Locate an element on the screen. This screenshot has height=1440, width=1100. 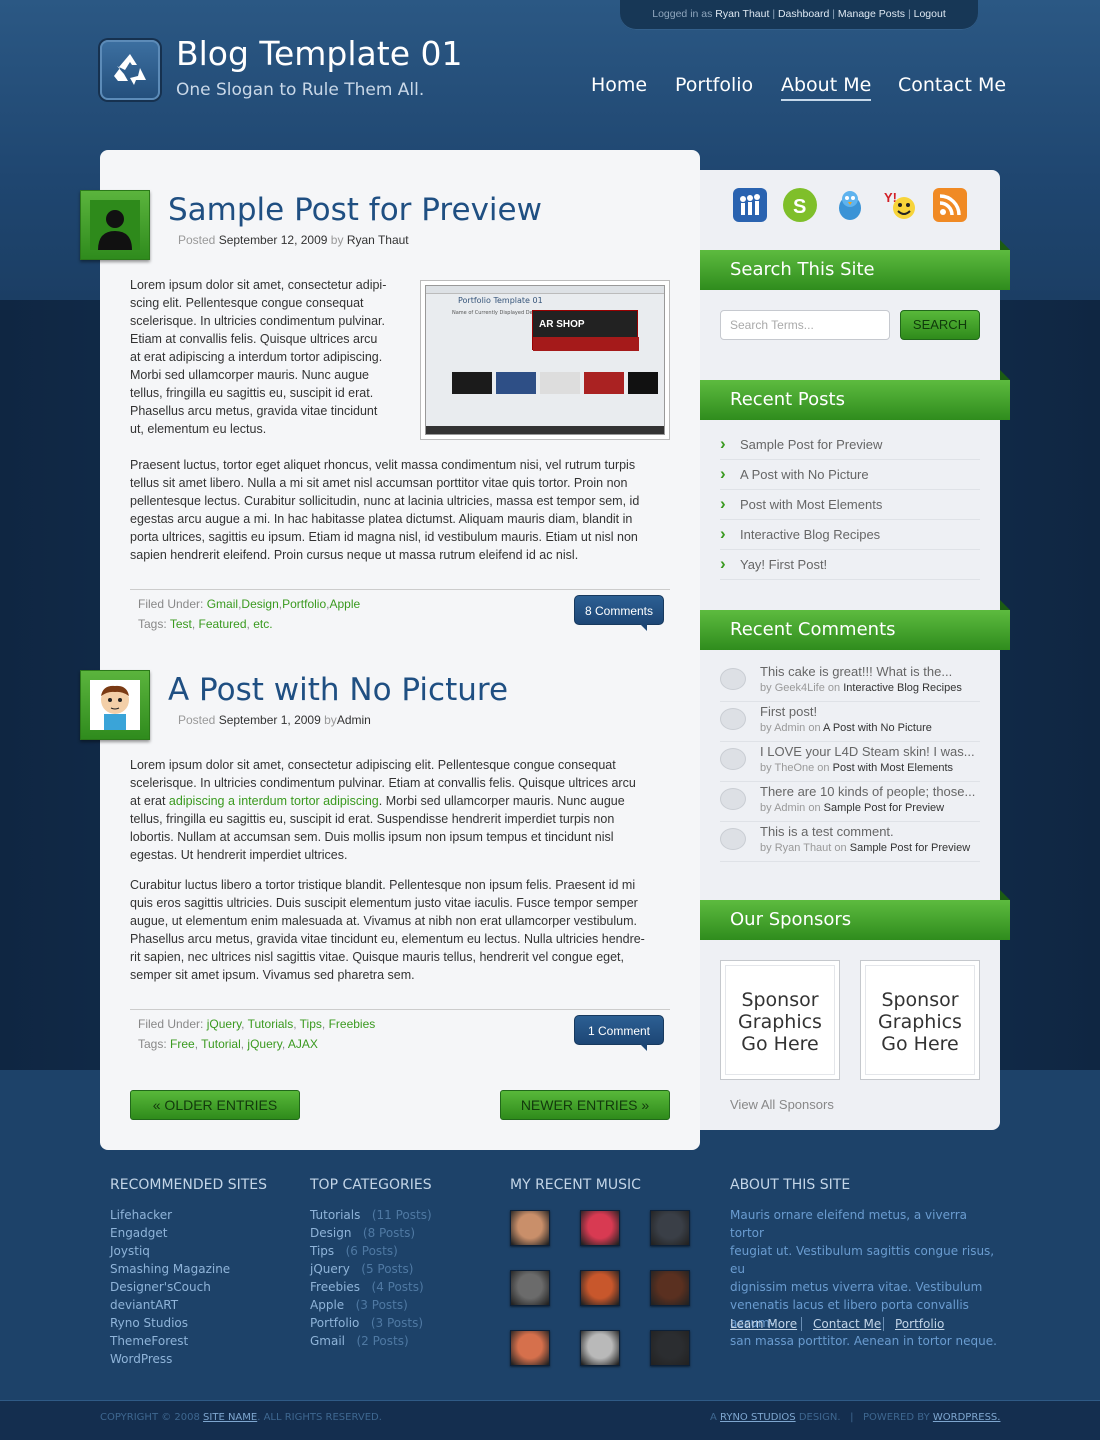
category-link: Portfolio is located at coordinates (304, 604).